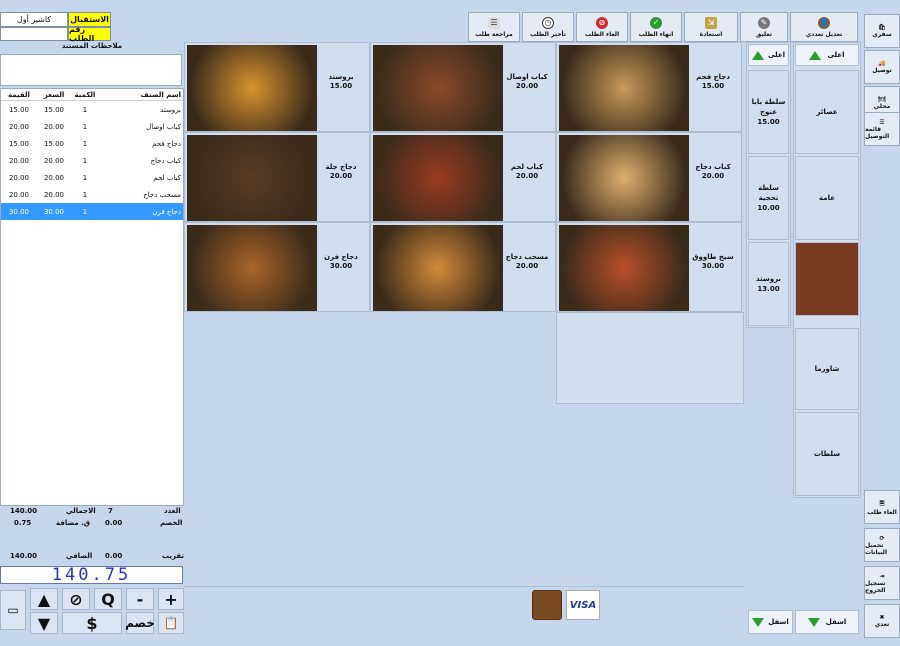 The height and width of the screenshot is (646, 900). What do you see at coordinates (882, 99) in the screenshot?
I see `plate-icon: 🍽` at bounding box center [882, 99].